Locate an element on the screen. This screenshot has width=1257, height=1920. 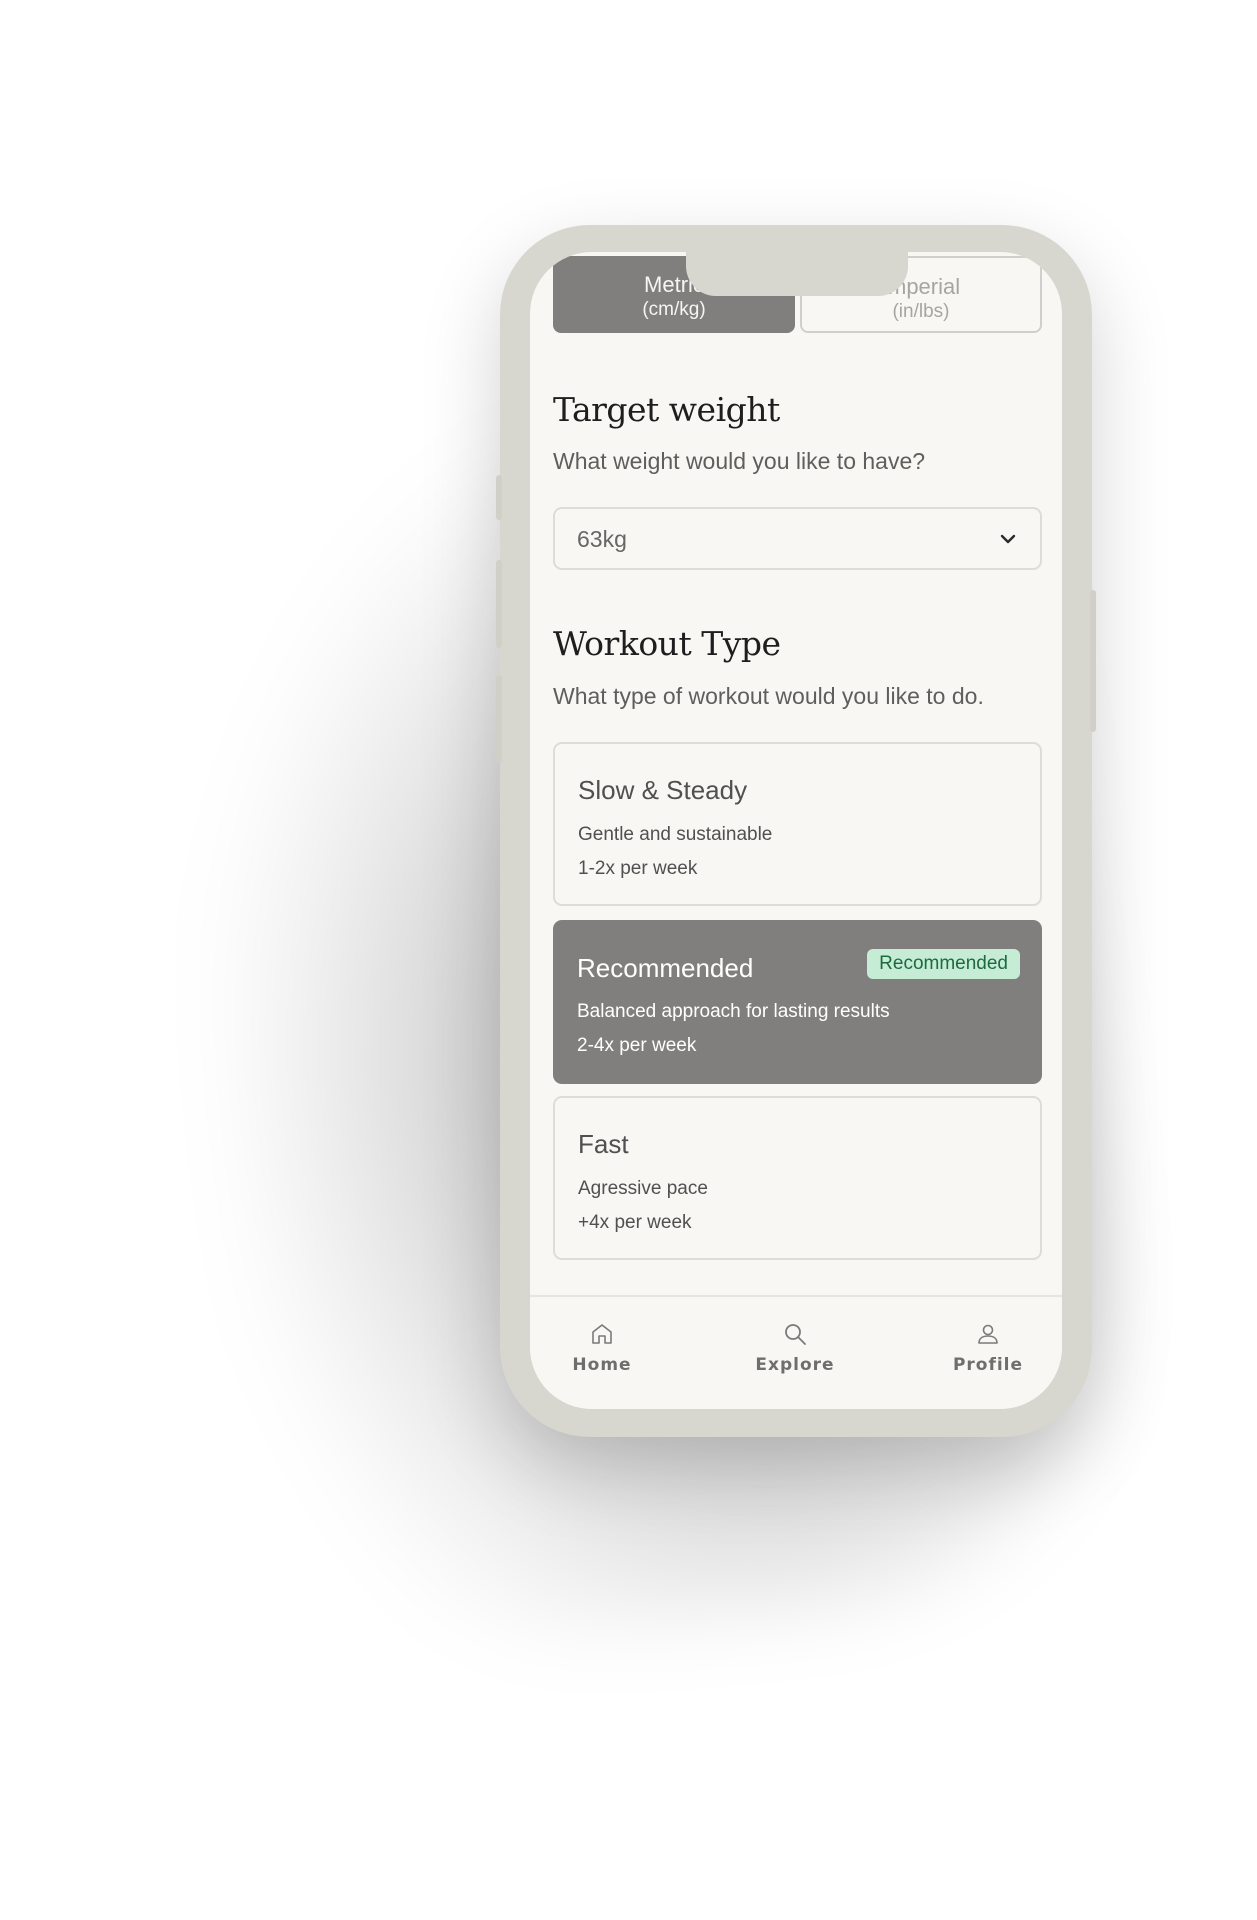
nav-item-home: Home is located at coordinates (602, 1348).